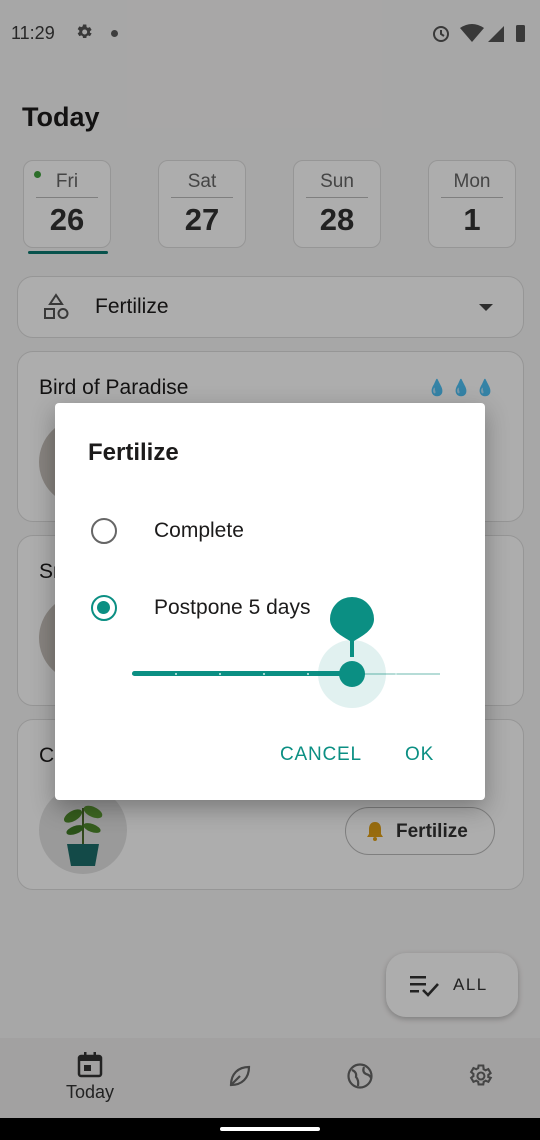 Image resolution: width=540 pixels, height=1140 pixels. I want to click on radio-postpone, so click(104, 608).